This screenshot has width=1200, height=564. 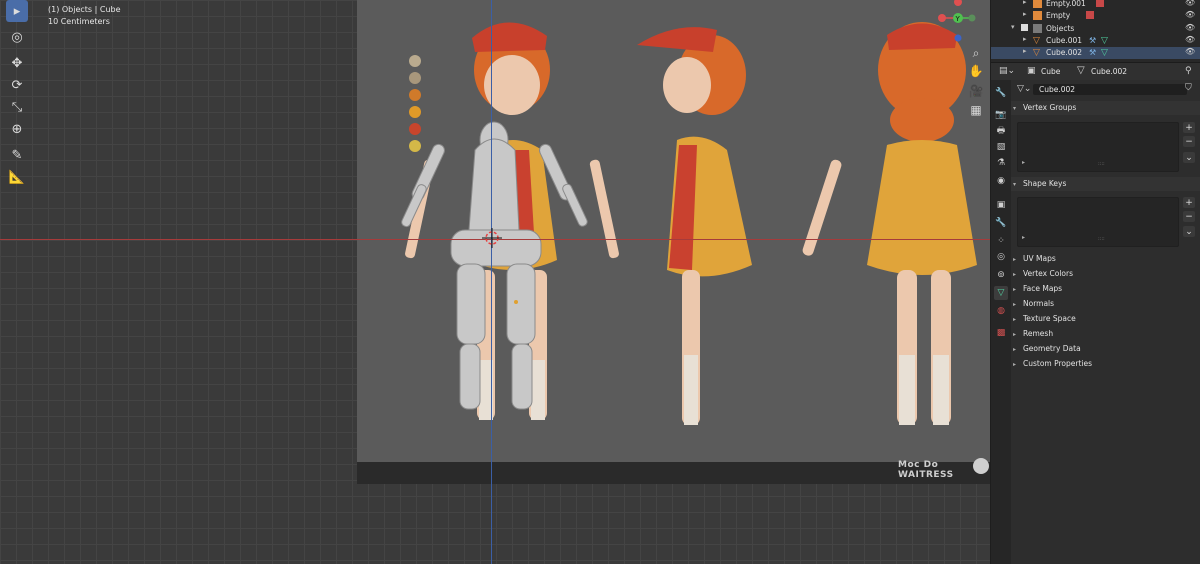 I want to click on material-tab-icon: ◍, so click(x=1001, y=311).